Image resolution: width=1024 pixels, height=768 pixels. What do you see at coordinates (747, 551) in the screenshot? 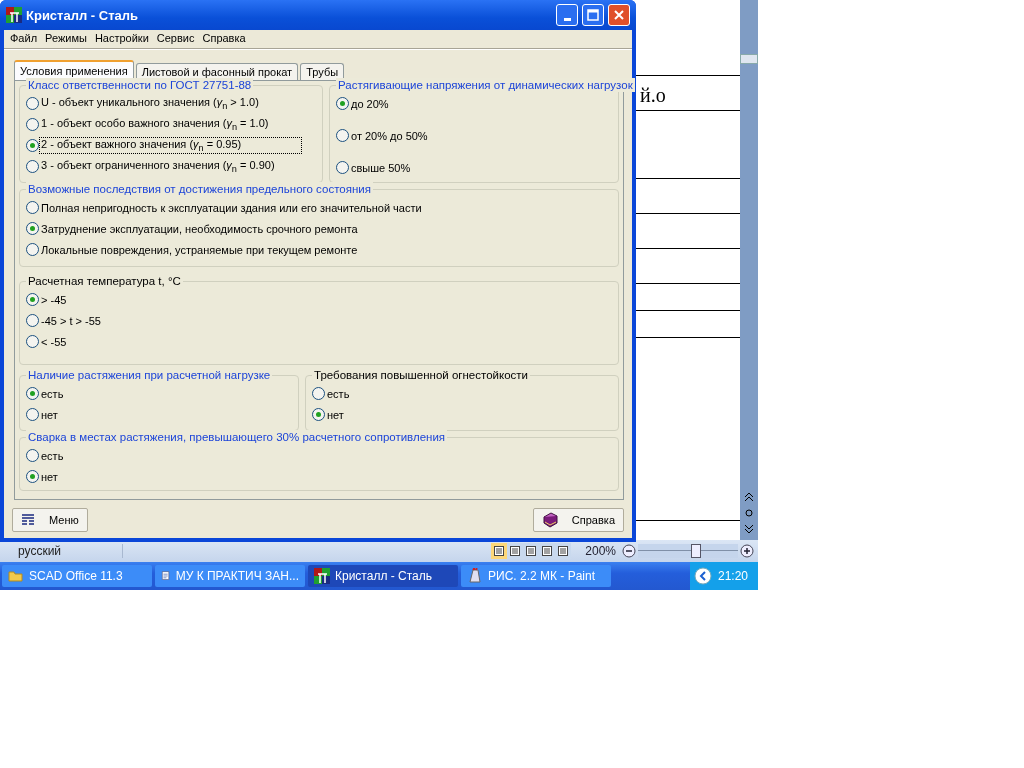
I see `zoom-in-icon` at bounding box center [747, 551].